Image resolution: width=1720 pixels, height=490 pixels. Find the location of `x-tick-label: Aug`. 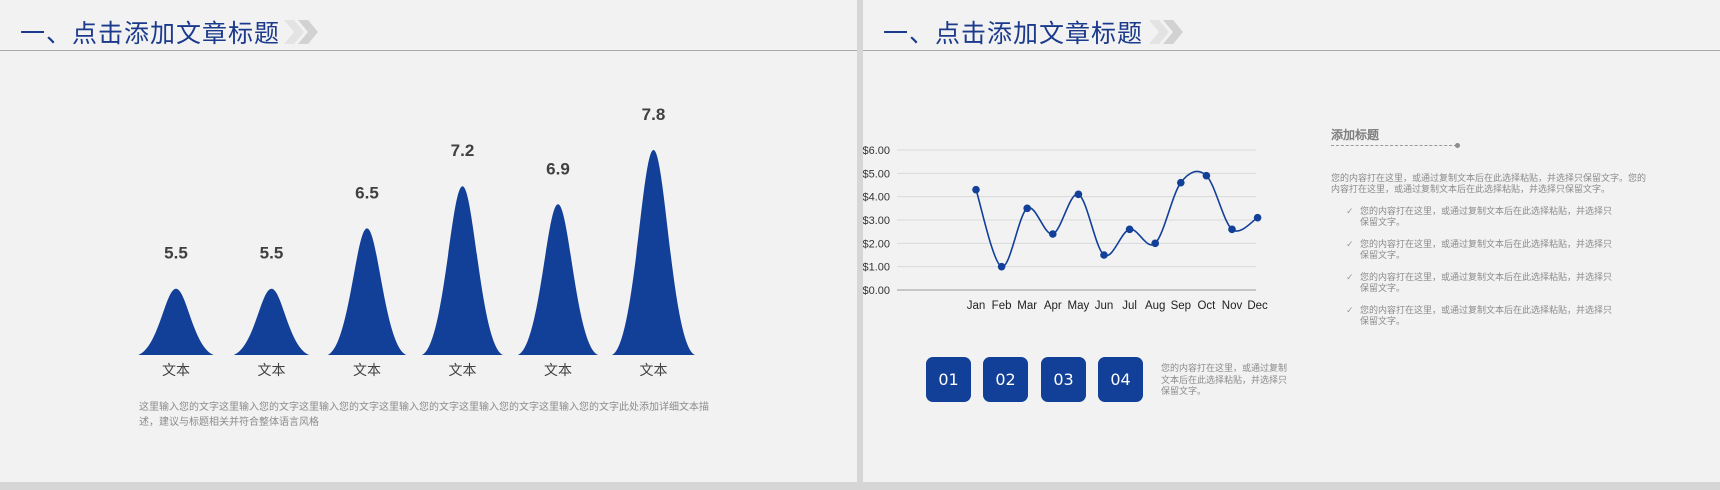

x-tick-label: Aug is located at coordinates (1155, 306).